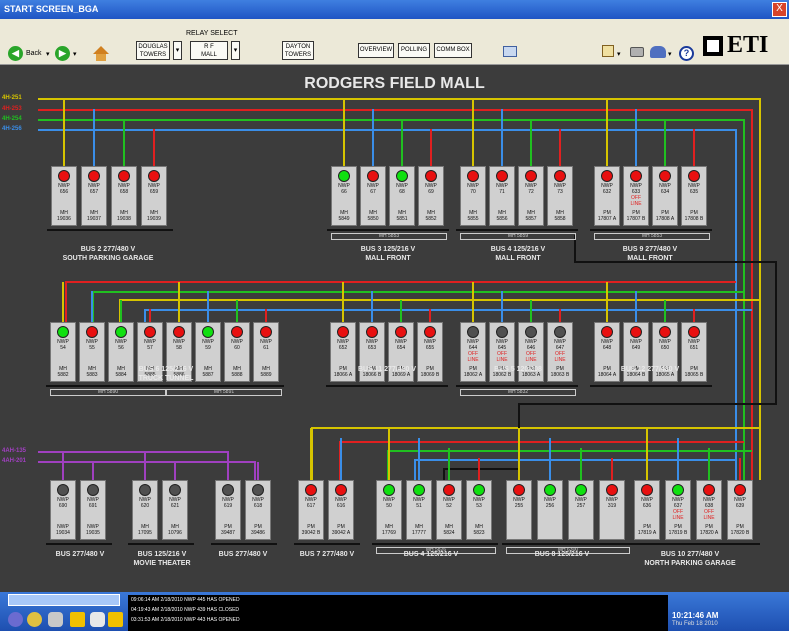  What do you see at coordinates (101, 50) in the screenshot?
I see `home-icon` at bounding box center [101, 50].